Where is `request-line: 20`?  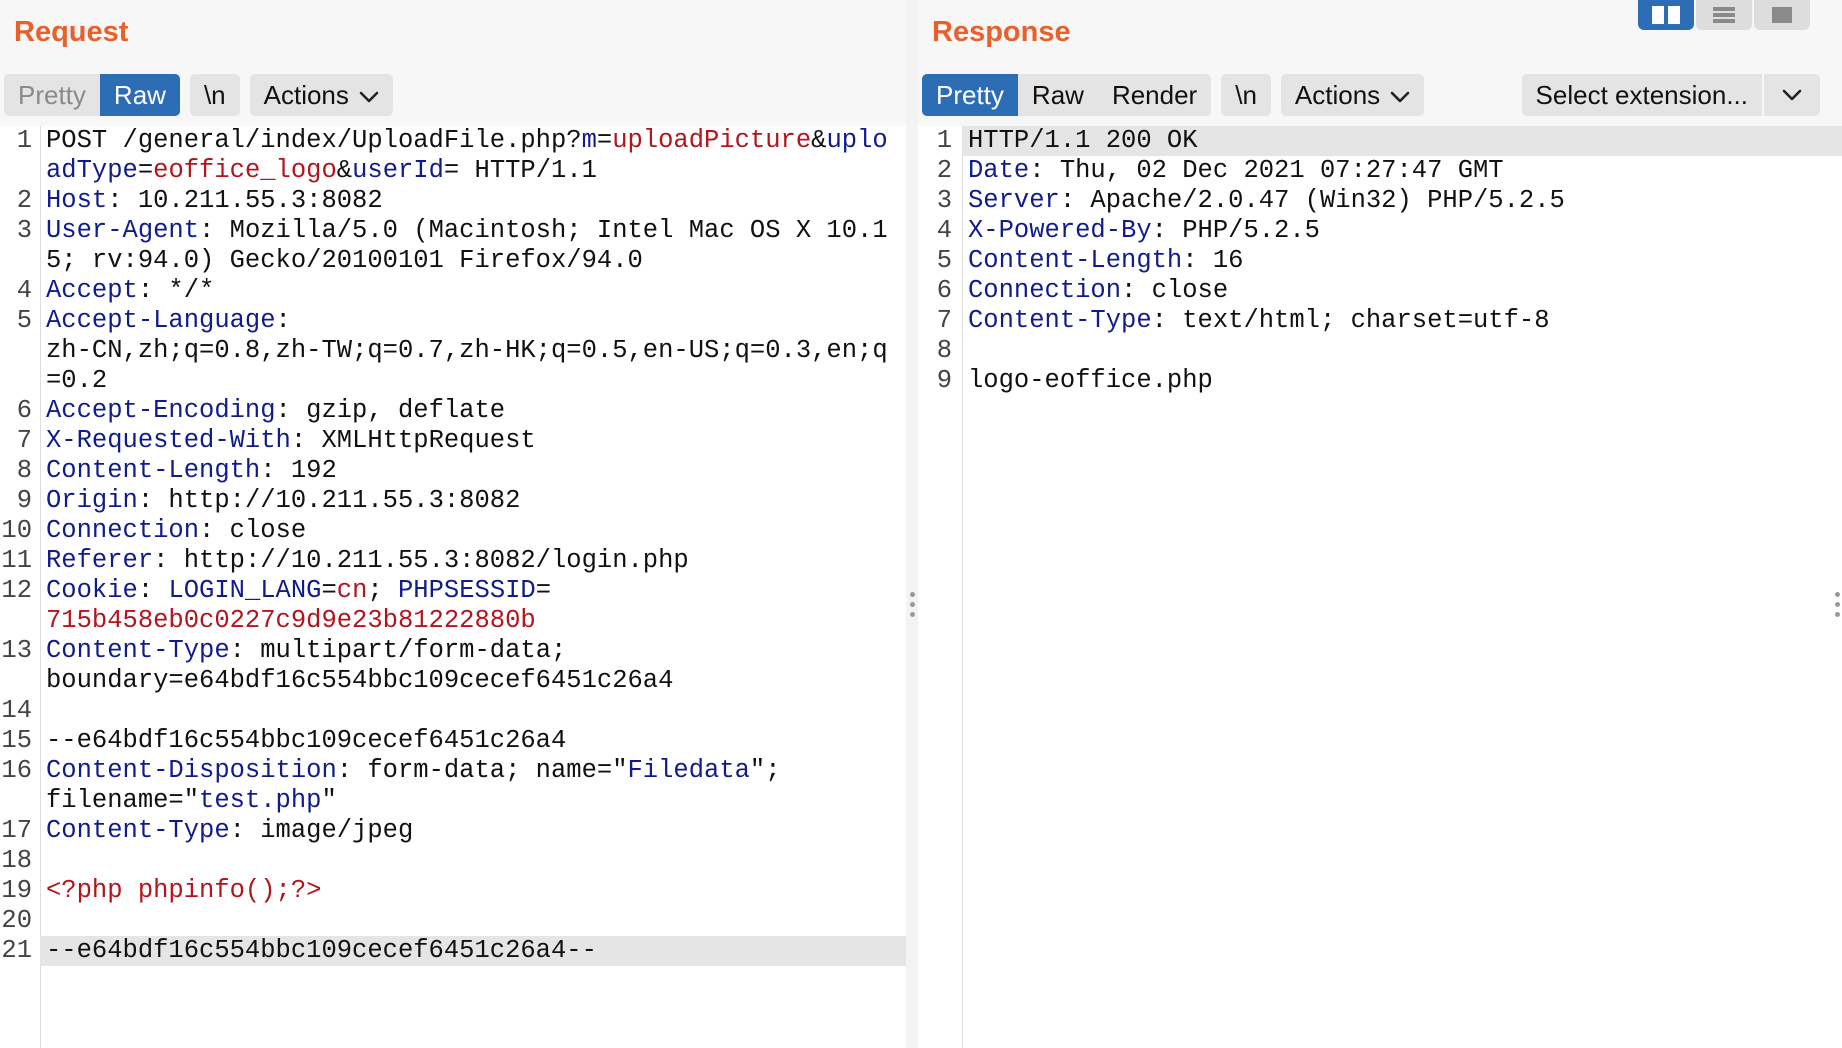 request-line: 20 is located at coordinates (453, 921).